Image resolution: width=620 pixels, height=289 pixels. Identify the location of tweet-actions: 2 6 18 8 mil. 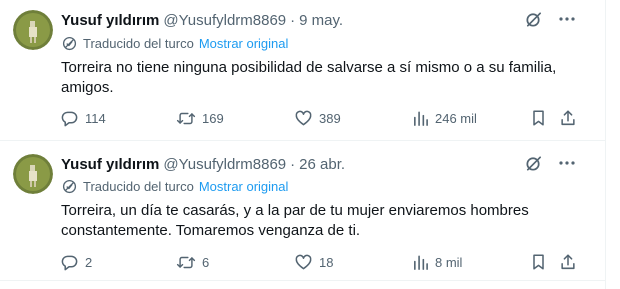
(321, 262).